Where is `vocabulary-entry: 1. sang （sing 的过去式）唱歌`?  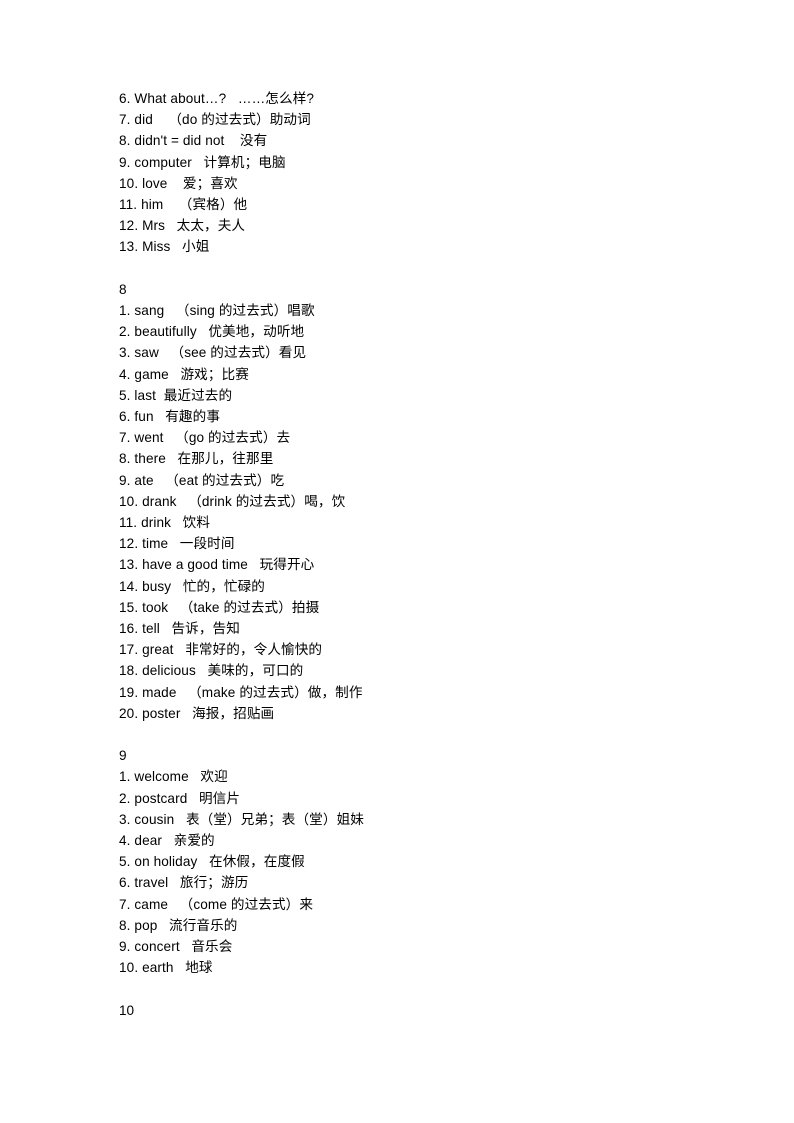 vocabulary-entry: 1. sang （sing 的过去式）唱歌 is located at coordinates (217, 311).